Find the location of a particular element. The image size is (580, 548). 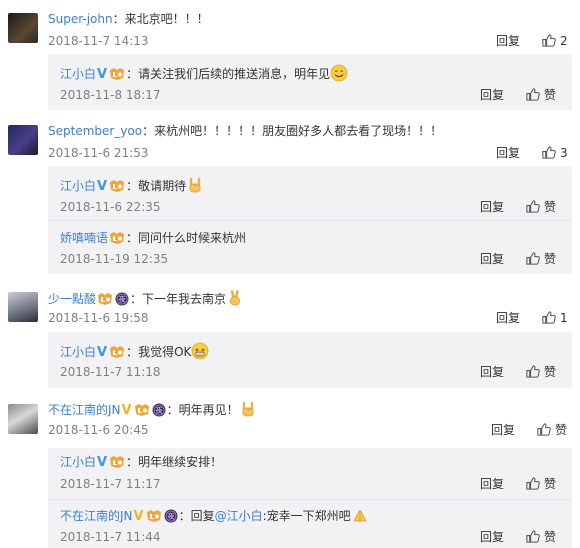

grin-emoji-icon is located at coordinates (200, 351).